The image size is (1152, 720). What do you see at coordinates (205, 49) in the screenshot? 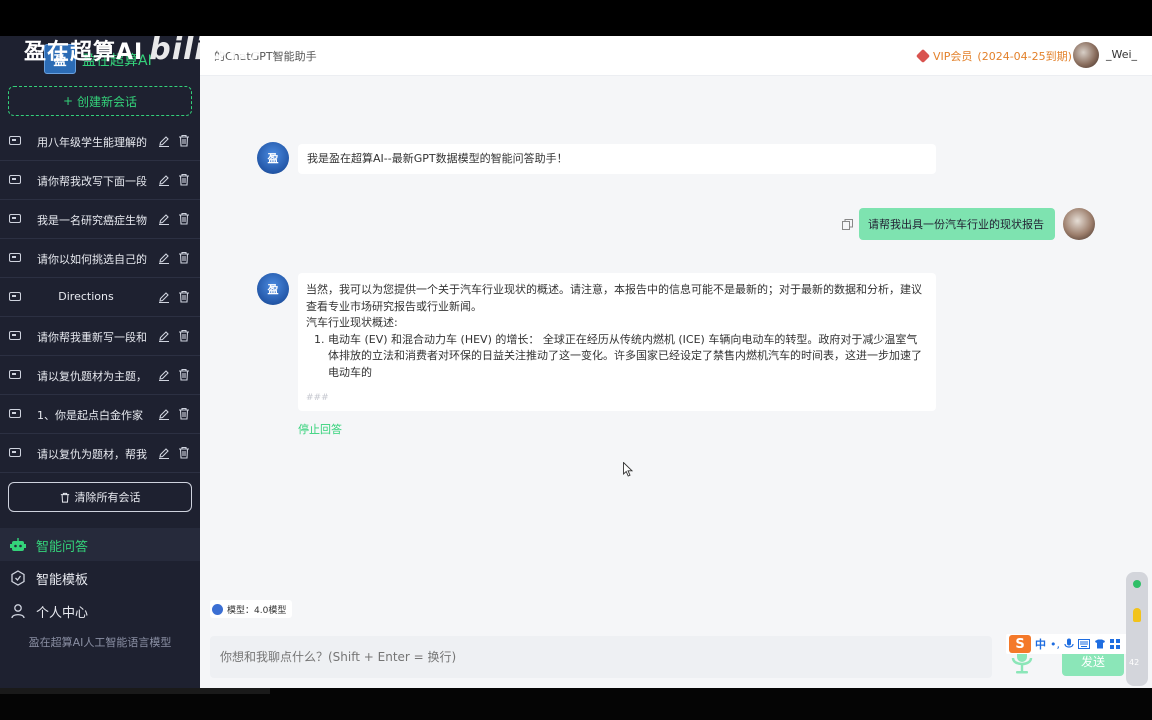
I see `watermark-site: bilibili` at bounding box center [205, 49].